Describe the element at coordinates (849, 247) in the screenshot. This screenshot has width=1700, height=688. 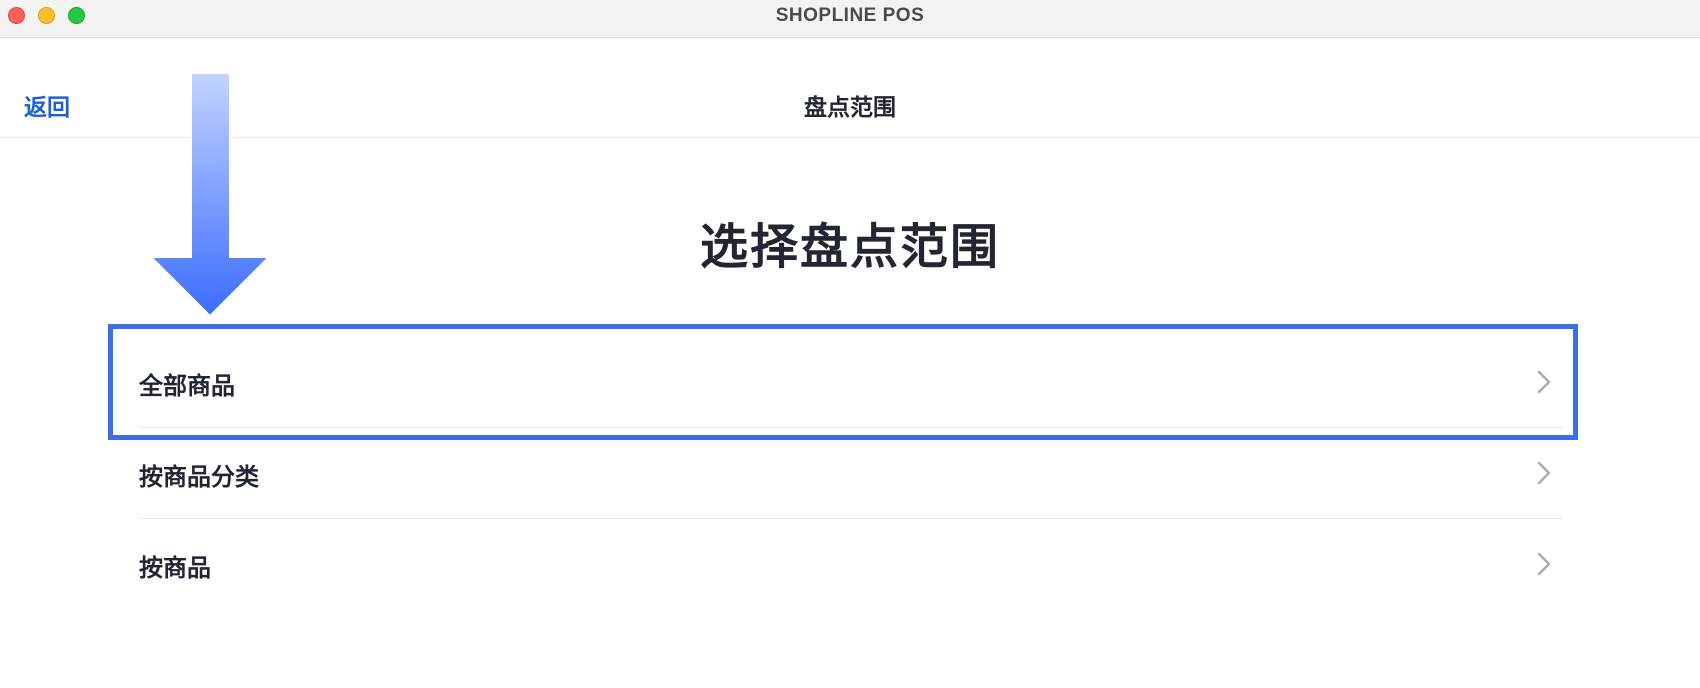
I see `page-title: 选择盘点范围` at that location.